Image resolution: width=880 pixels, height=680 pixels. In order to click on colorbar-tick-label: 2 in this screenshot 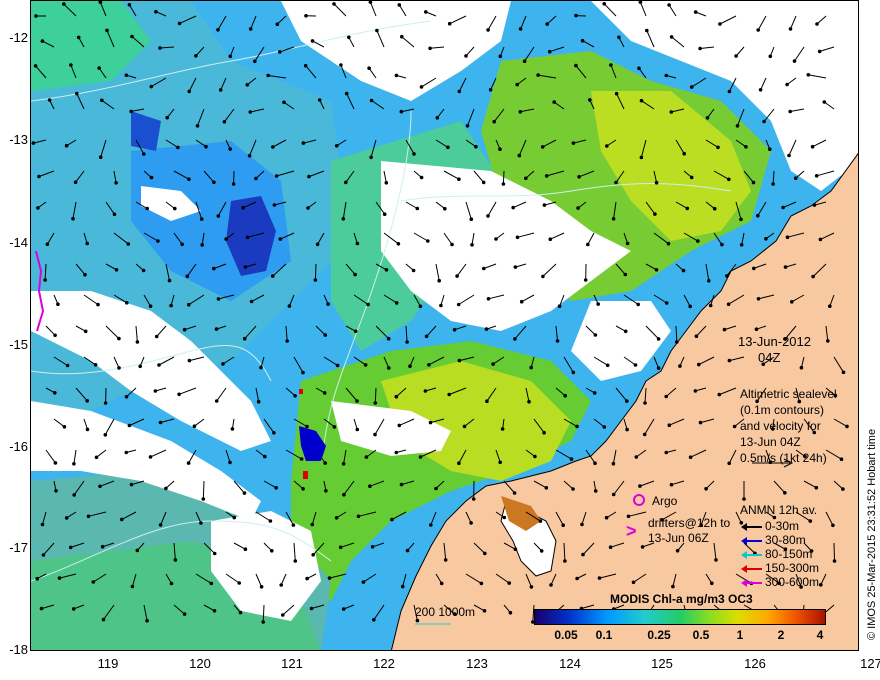, I will do `click(781, 635)`.